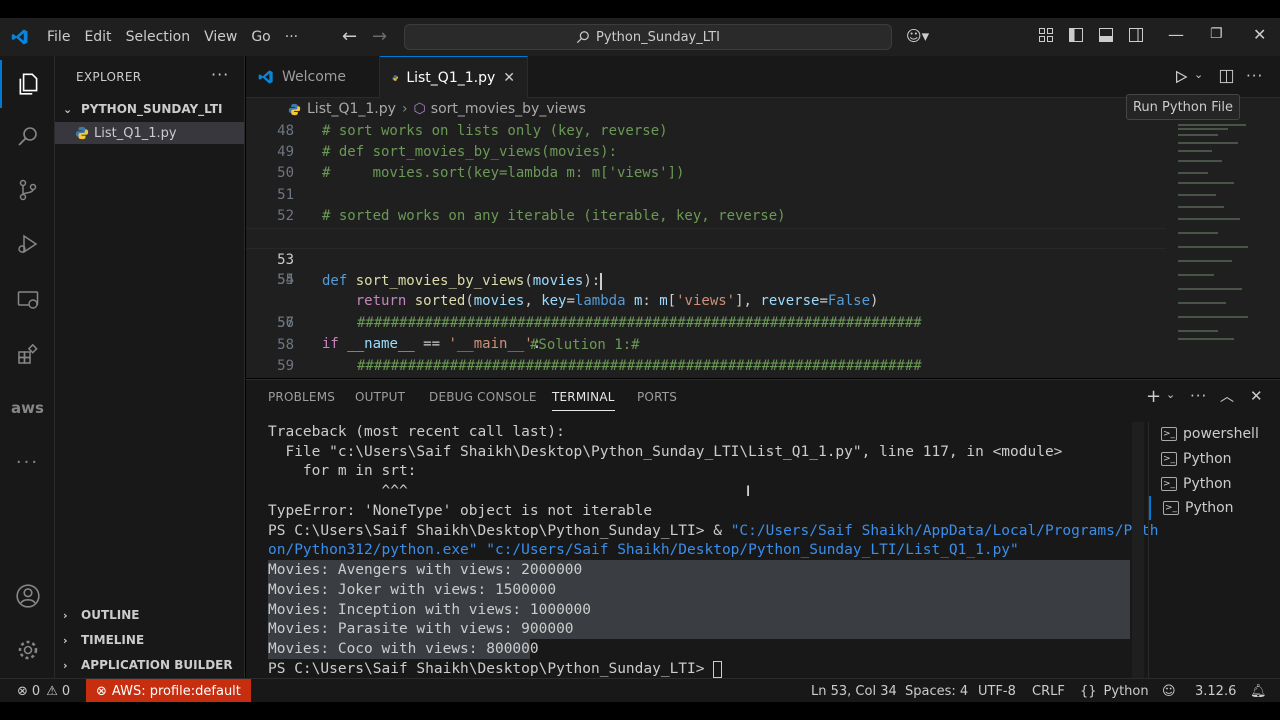 The height and width of the screenshot is (720, 1280). I want to click on mouse-text-cursor-icon: I, so click(748, 492).